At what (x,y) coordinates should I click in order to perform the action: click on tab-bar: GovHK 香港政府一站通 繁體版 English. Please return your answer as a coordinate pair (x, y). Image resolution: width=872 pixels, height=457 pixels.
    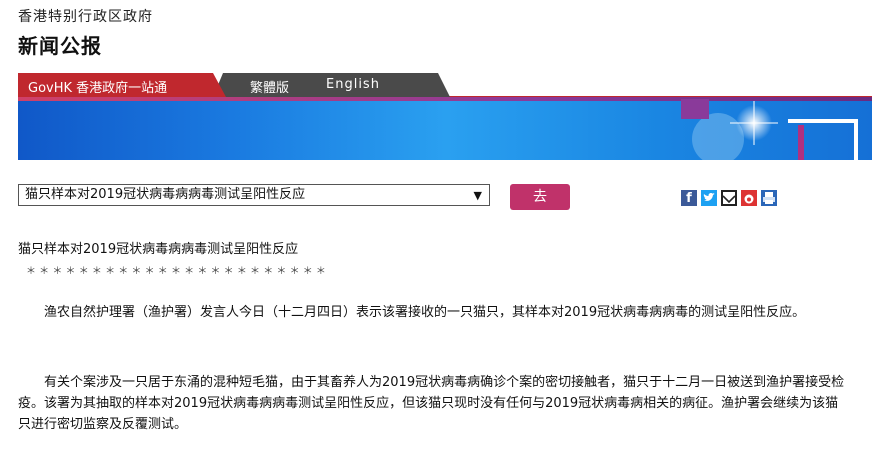
    Looking at the image, I should click on (445, 85).